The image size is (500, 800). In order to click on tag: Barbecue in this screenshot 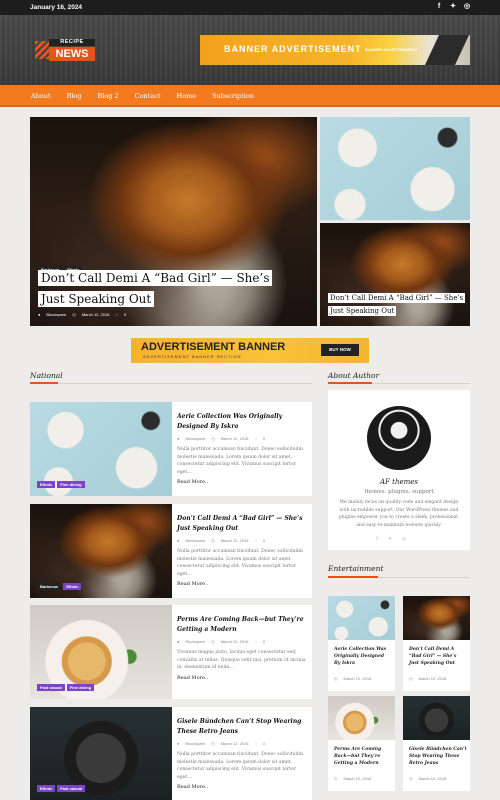, I will do `click(49, 586)`.